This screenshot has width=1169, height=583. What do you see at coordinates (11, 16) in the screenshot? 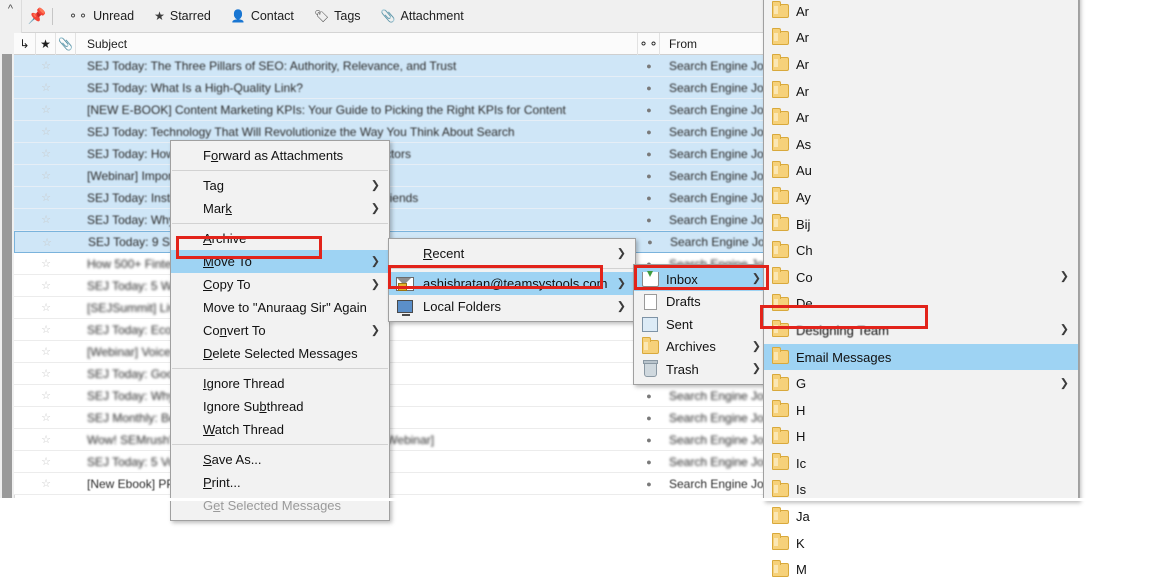
I see `collapse-header-icon: ^` at bounding box center [11, 16].